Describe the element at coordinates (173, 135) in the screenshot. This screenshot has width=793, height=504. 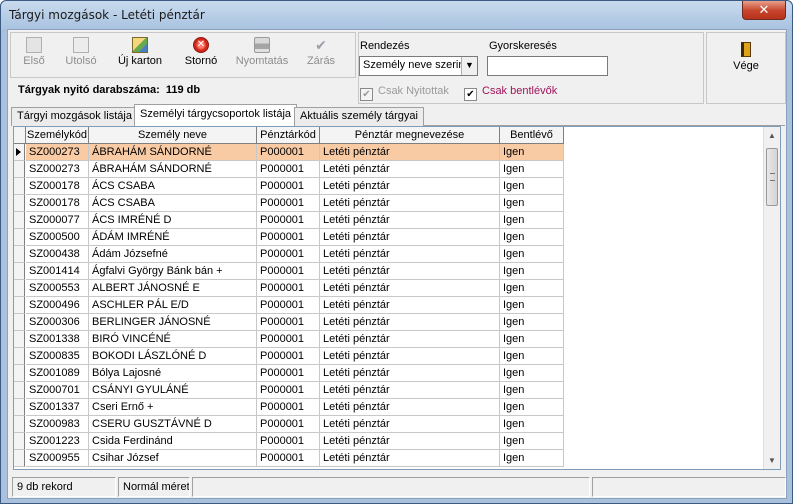
I see `column-header-person-name: Személy neve` at that location.